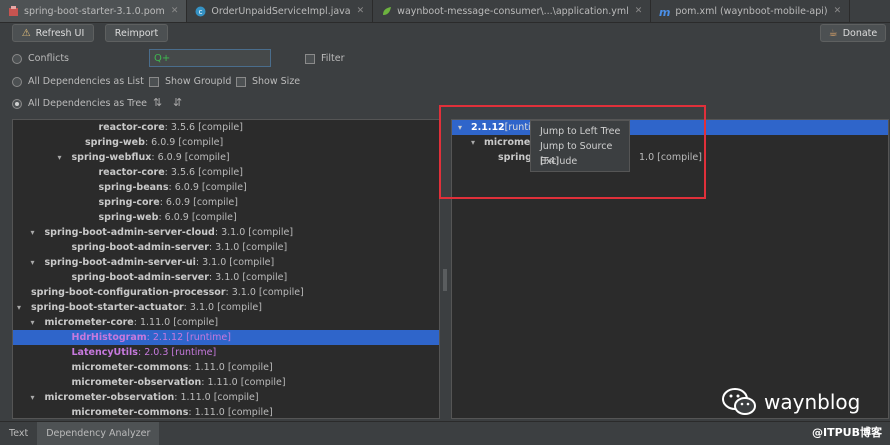 The image size is (890, 445). I want to click on search-input: Q+, so click(210, 58).